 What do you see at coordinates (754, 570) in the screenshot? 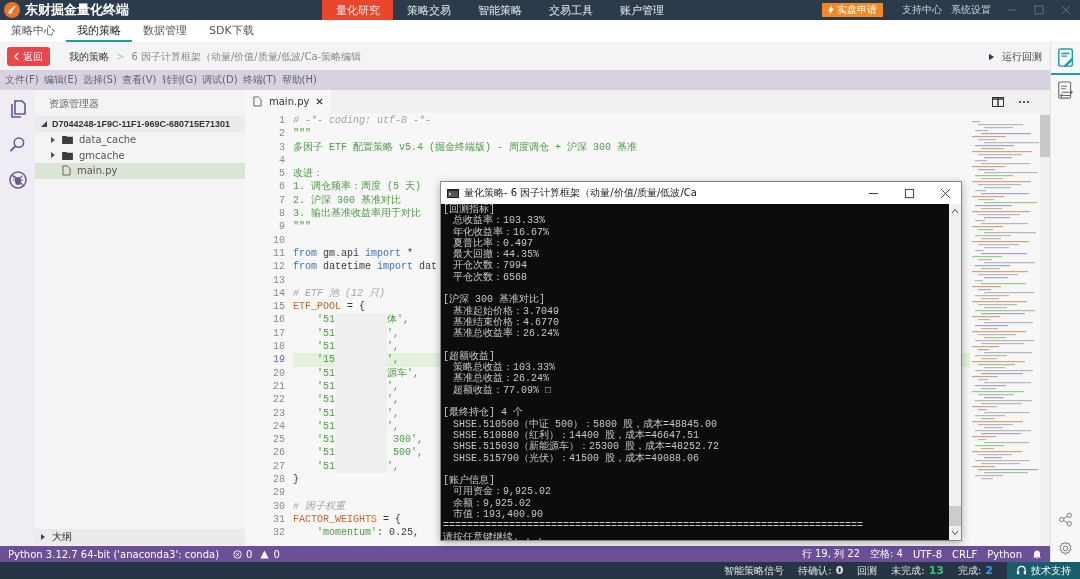
I see `signal-label: 智能策略信号` at bounding box center [754, 570].